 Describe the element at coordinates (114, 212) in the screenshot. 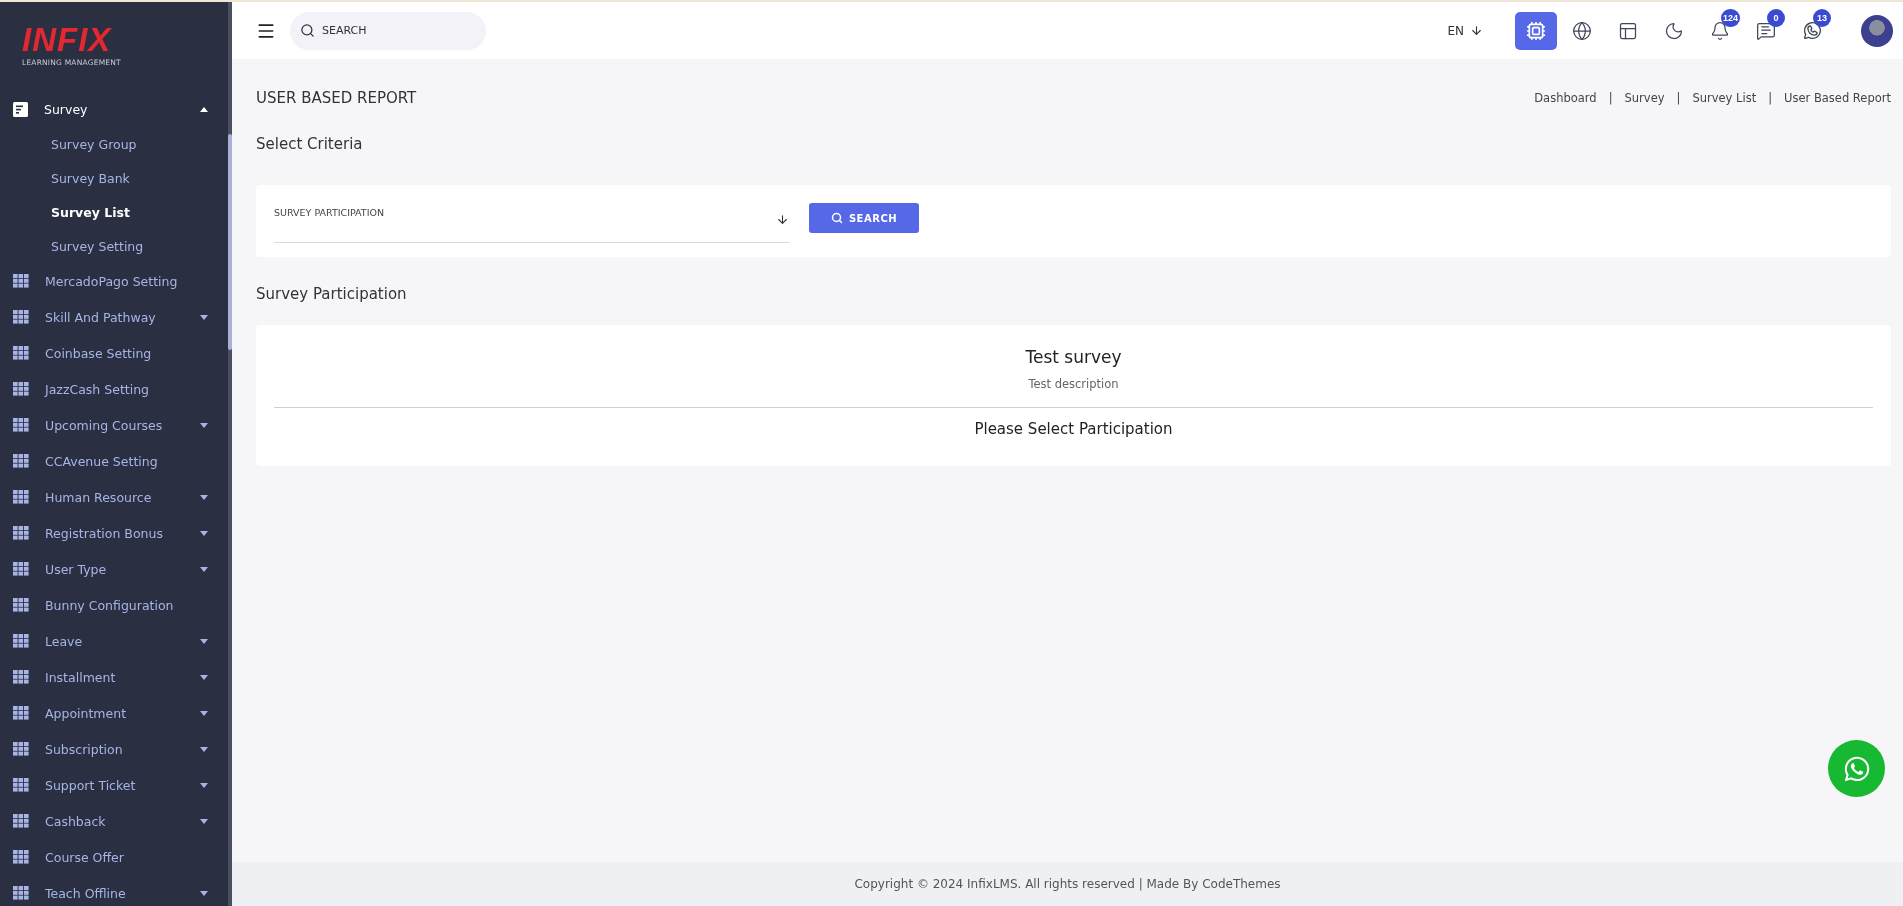

I see `sidebar-subitem: Survey List` at that location.